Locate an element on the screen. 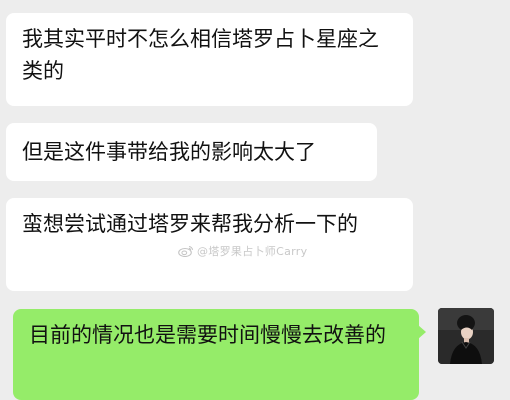  bubble-tail is located at coordinates (422, 332).